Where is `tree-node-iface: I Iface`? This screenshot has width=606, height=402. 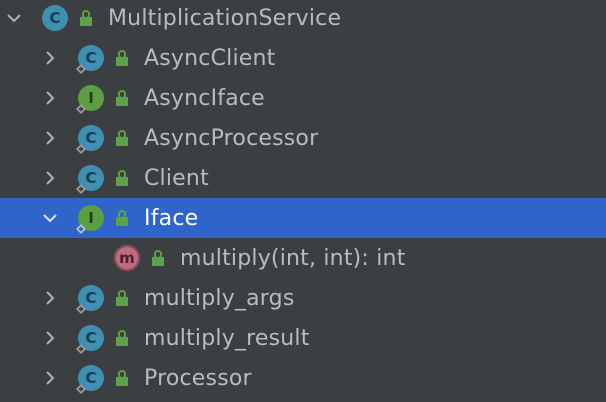
tree-node-iface: I Iface is located at coordinates (303, 218).